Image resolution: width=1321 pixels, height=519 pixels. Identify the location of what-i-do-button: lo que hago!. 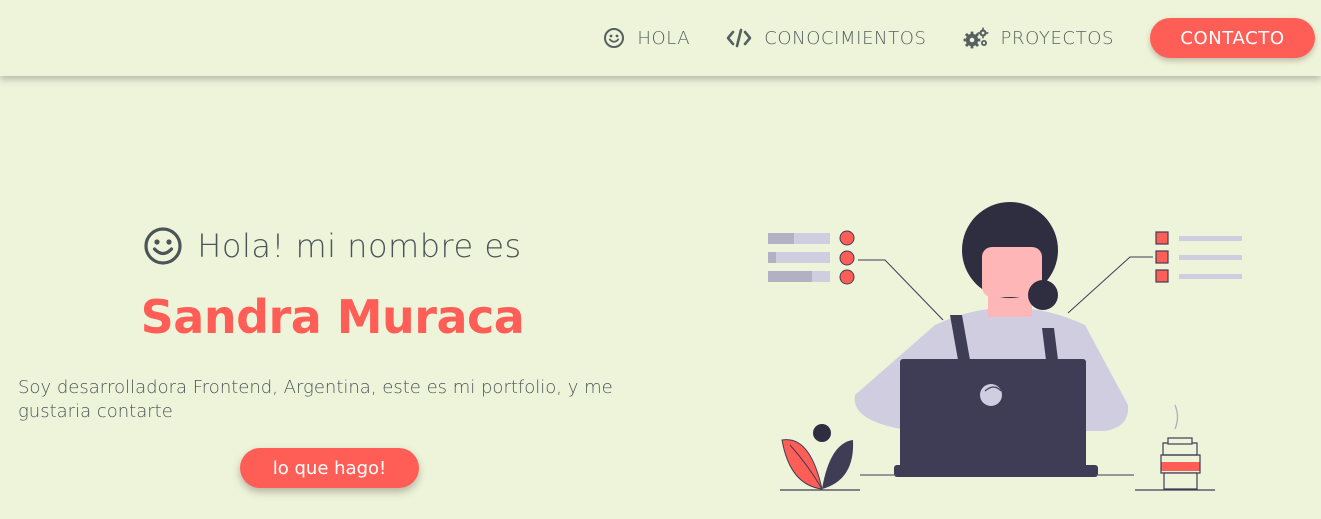
(329, 468).